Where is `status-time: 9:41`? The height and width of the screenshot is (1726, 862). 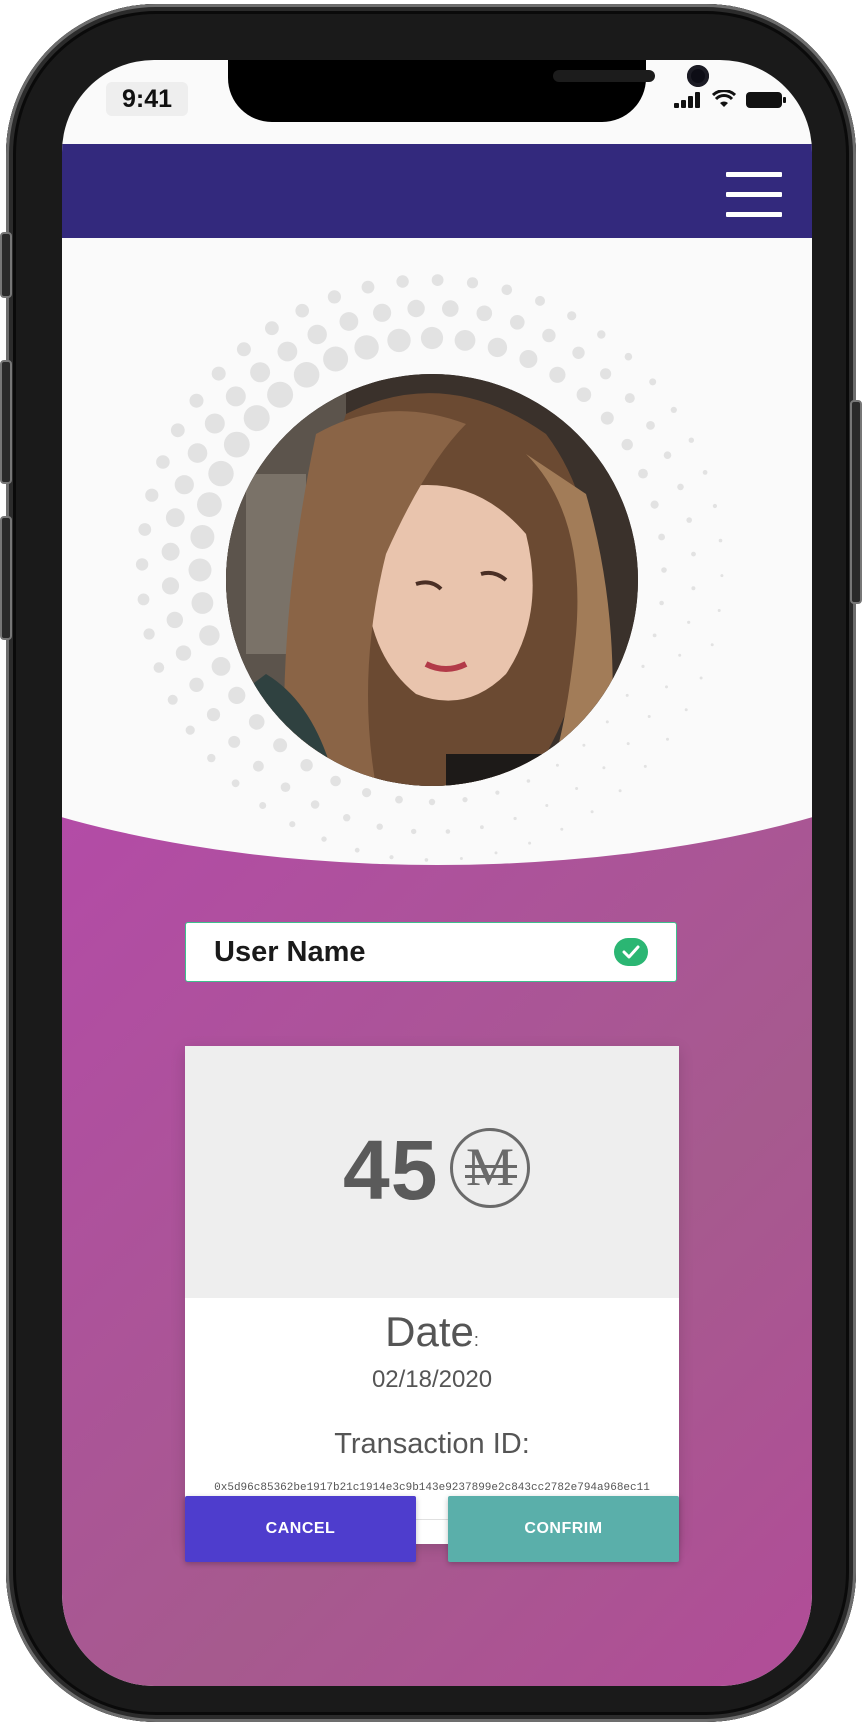
status-time: 9:41 is located at coordinates (147, 99).